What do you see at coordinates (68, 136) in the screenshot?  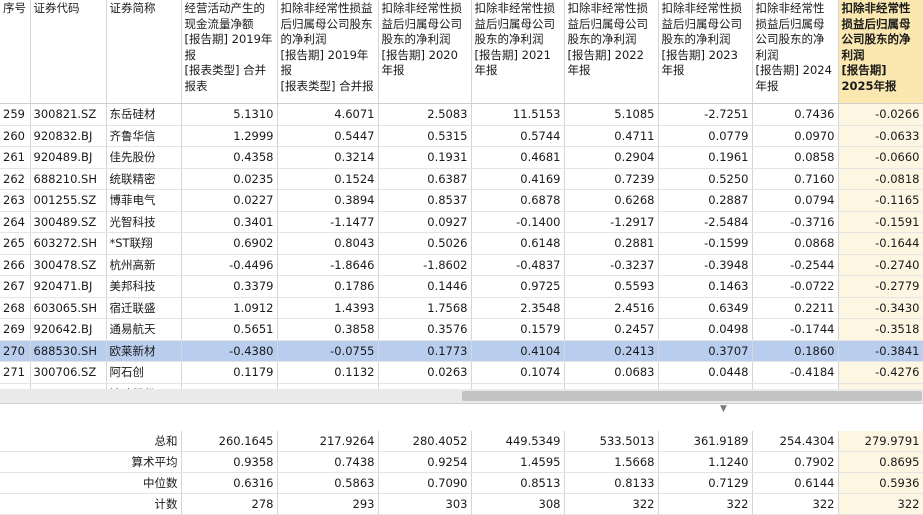 I see `security-code-cell: 920832.BJ` at bounding box center [68, 136].